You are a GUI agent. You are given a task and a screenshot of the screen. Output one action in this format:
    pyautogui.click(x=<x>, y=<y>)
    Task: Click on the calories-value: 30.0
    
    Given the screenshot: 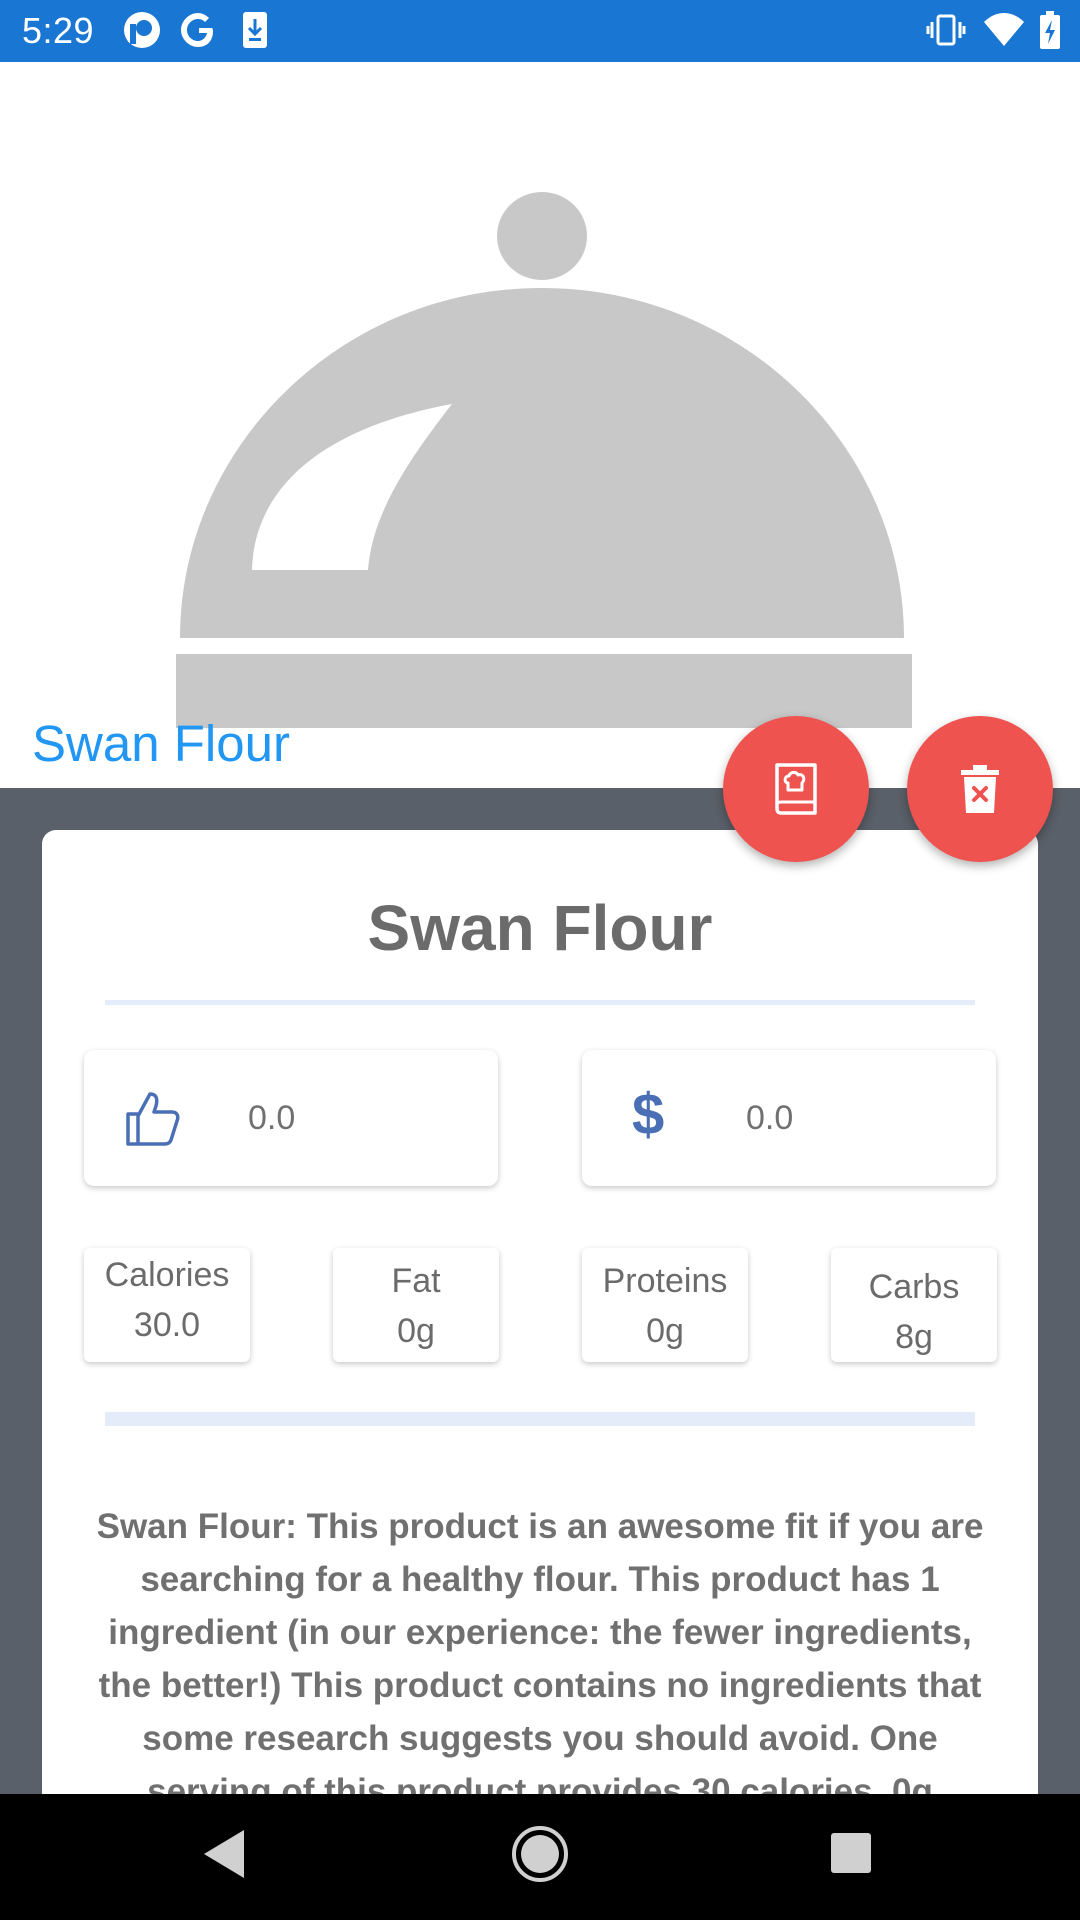 What is the action you would take?
    pyautogui.click(x=167, y=1325)
    